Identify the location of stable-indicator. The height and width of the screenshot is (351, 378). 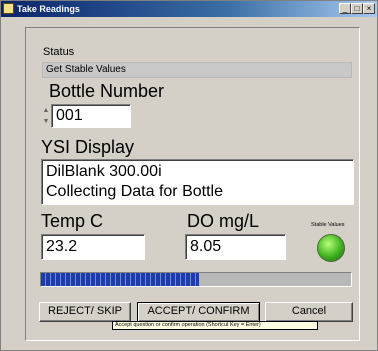
(331, 248).